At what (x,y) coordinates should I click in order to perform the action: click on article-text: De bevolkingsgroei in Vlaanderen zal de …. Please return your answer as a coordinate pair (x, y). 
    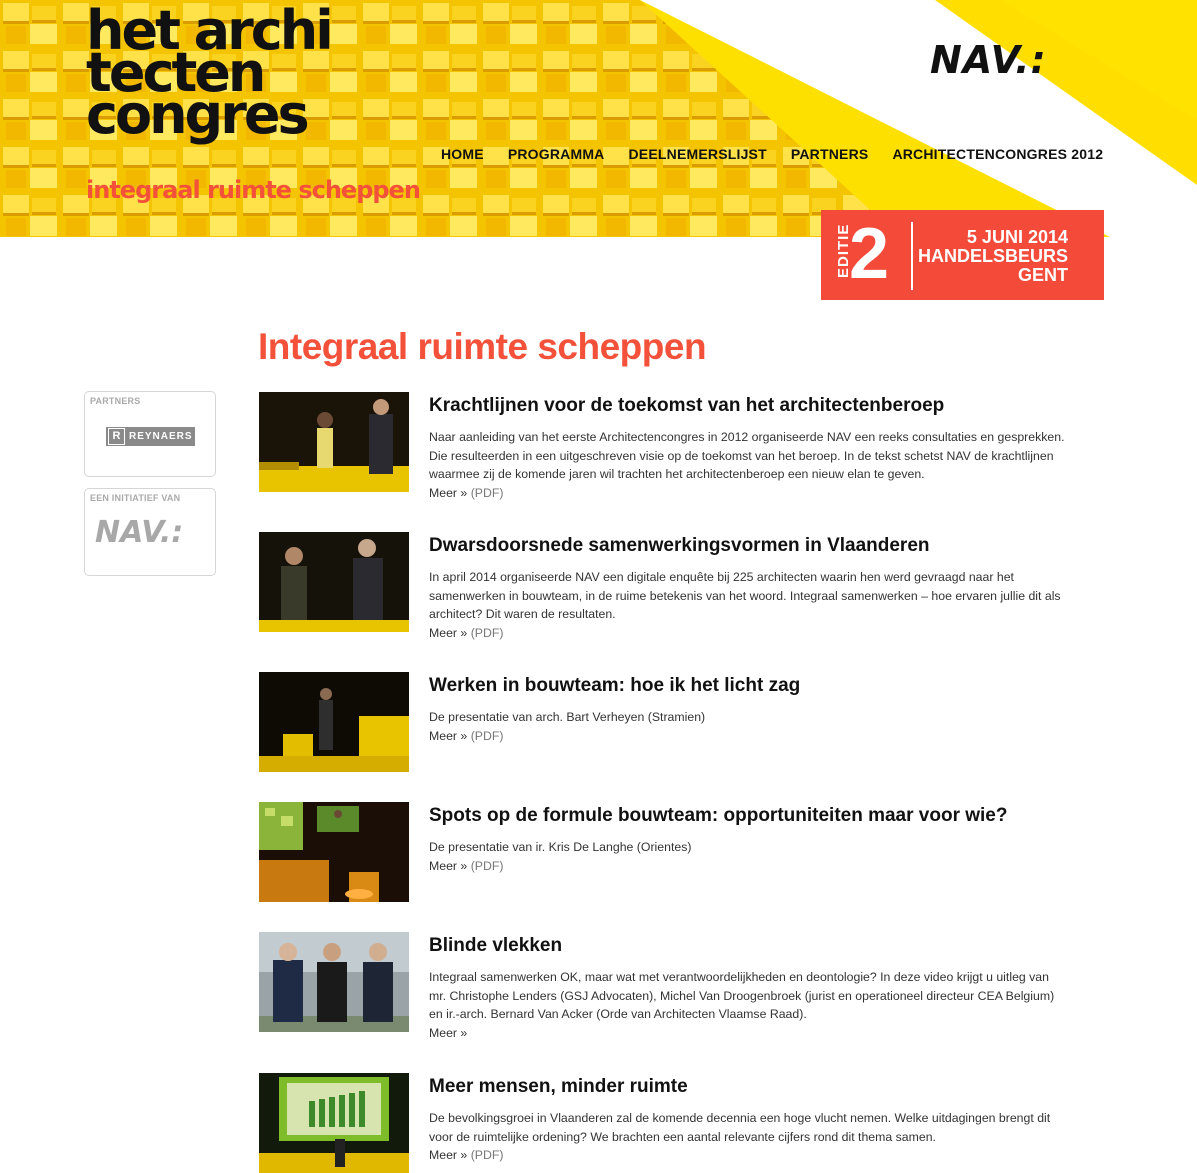
    Looking at the image, I should click on (740, 1127).